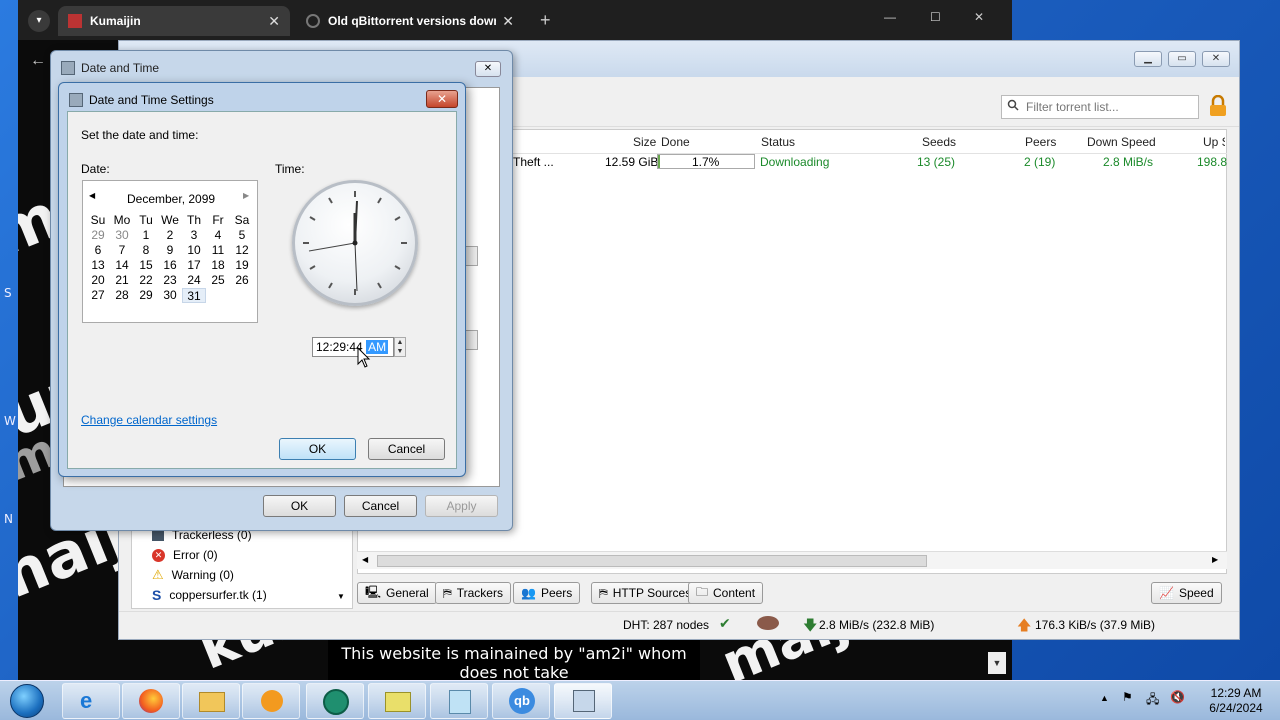 This screenshot has width=1280, height=720. What do you see at coordinates (170, 280) in the screenshot?
I see `calendar-day: 23` at bounding box center [170, 280].